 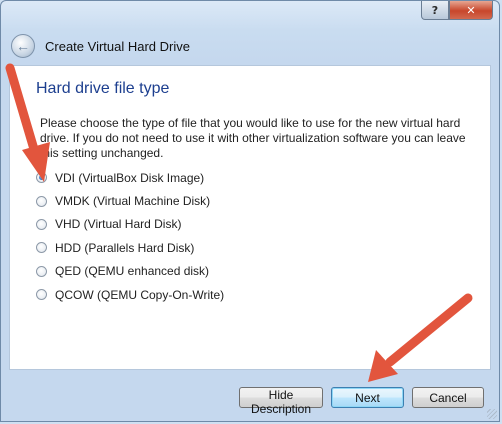 I want to click on radio-button-qcow, so click(x=41, y=295).